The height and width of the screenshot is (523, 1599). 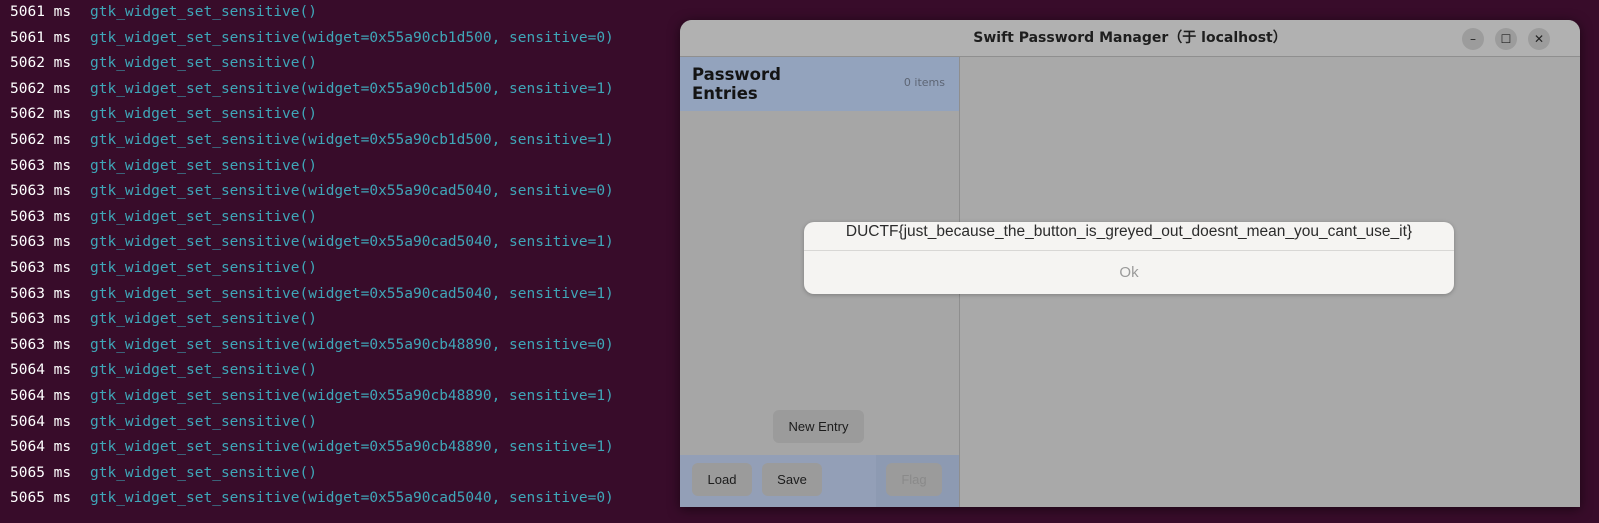 I want to click on sidebar-title: Password Entries, so click(x=736, y=84).